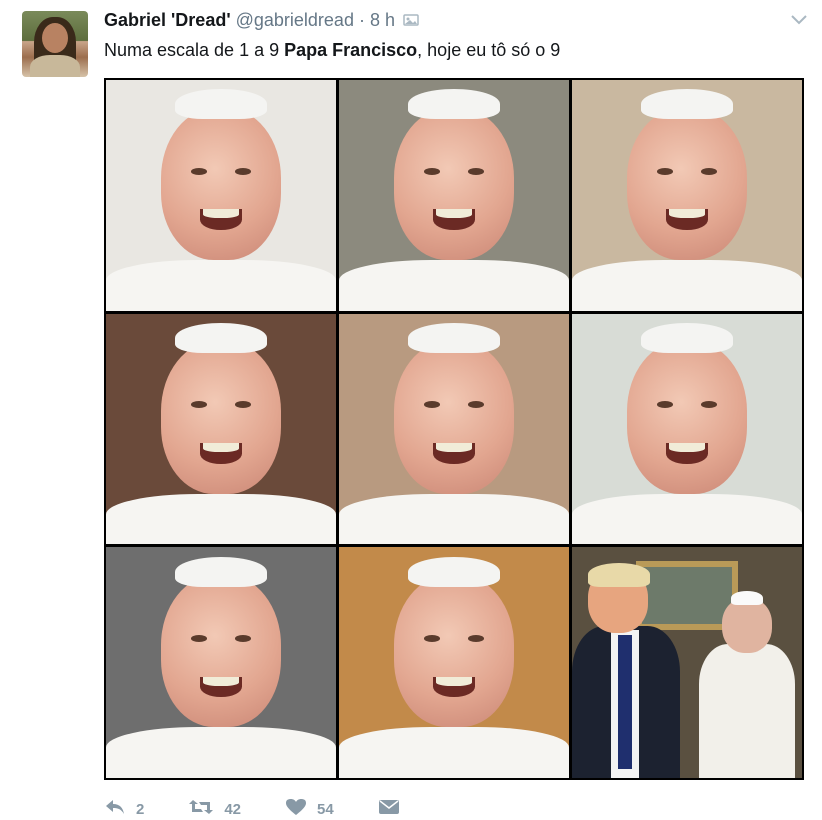 Image resolution: width=822 pixels, height=820 pixels. What do you see at coordinates (351, 50) in the screenshot?
I see `tweet-text-bold: Papa Francisco` at bounding box center [351, 50].